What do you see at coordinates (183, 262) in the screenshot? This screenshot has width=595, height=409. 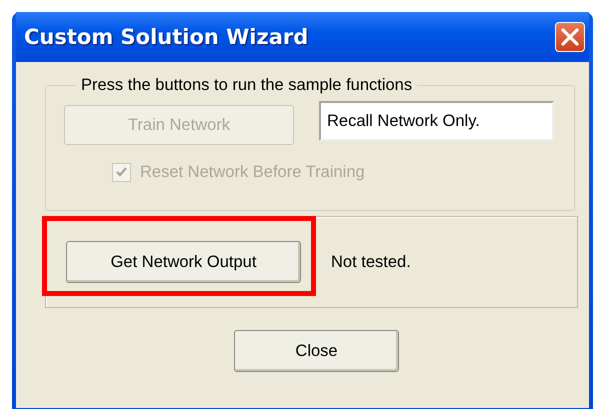 I see `get-network-output-button: Get Network Output` at bounding box center [183, 262].